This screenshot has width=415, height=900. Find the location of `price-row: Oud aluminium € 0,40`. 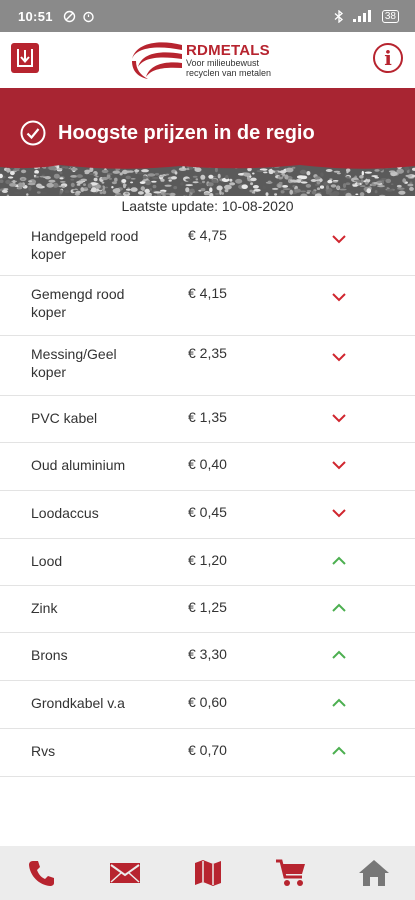

price-row: Oud aluminium € 0,40 is located at coordinates (207, 467).